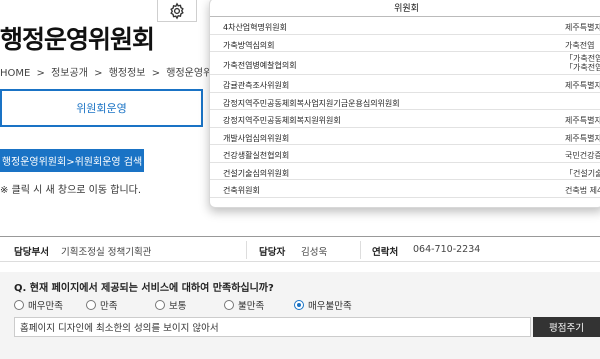 The width and height of the screenshot is (600, 359). Describe the element at coordinates (405, 171) in the screenshot. I see `list-item: 건설기술심의위원회 「건설기술` at that location.